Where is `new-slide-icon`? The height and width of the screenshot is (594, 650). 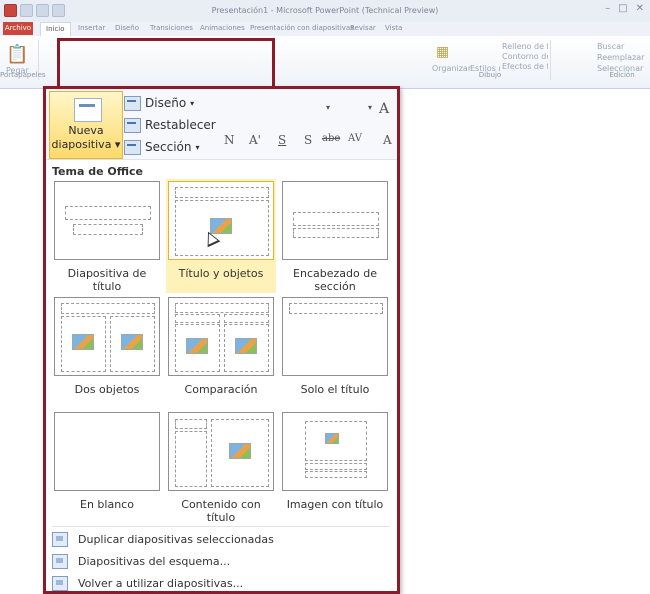 new-slide-icon is located at coordinates (88, 110).